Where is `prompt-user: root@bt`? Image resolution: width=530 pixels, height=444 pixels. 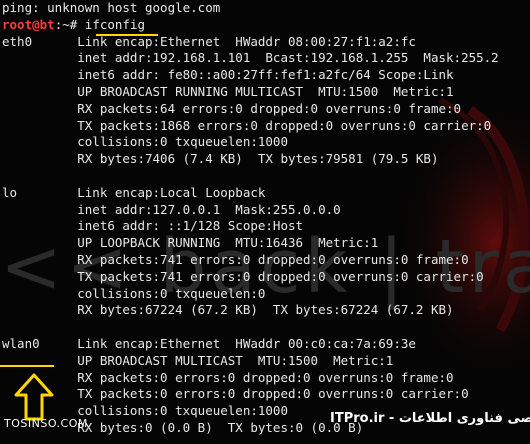
prompt-user: root@bt is located at coordinates (28, 24).